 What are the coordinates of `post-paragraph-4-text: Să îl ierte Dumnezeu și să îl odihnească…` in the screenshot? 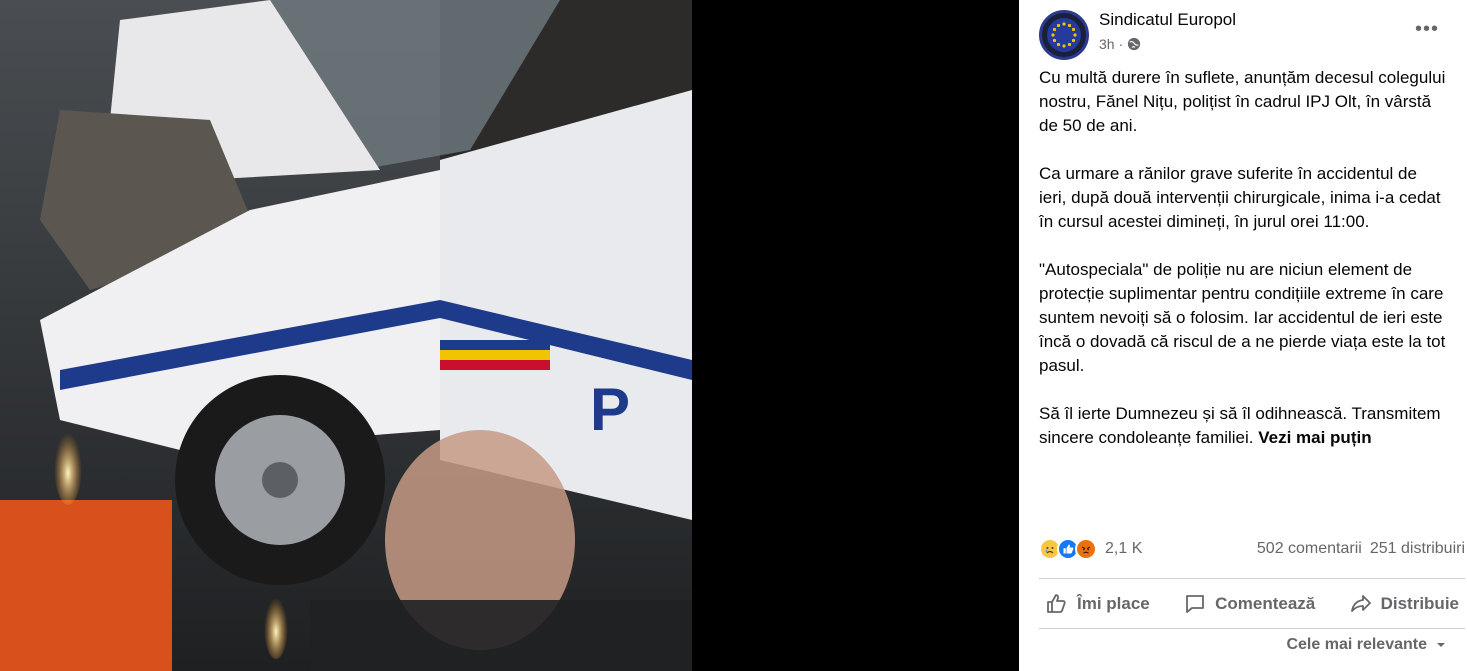 It's located at (1240, 425).